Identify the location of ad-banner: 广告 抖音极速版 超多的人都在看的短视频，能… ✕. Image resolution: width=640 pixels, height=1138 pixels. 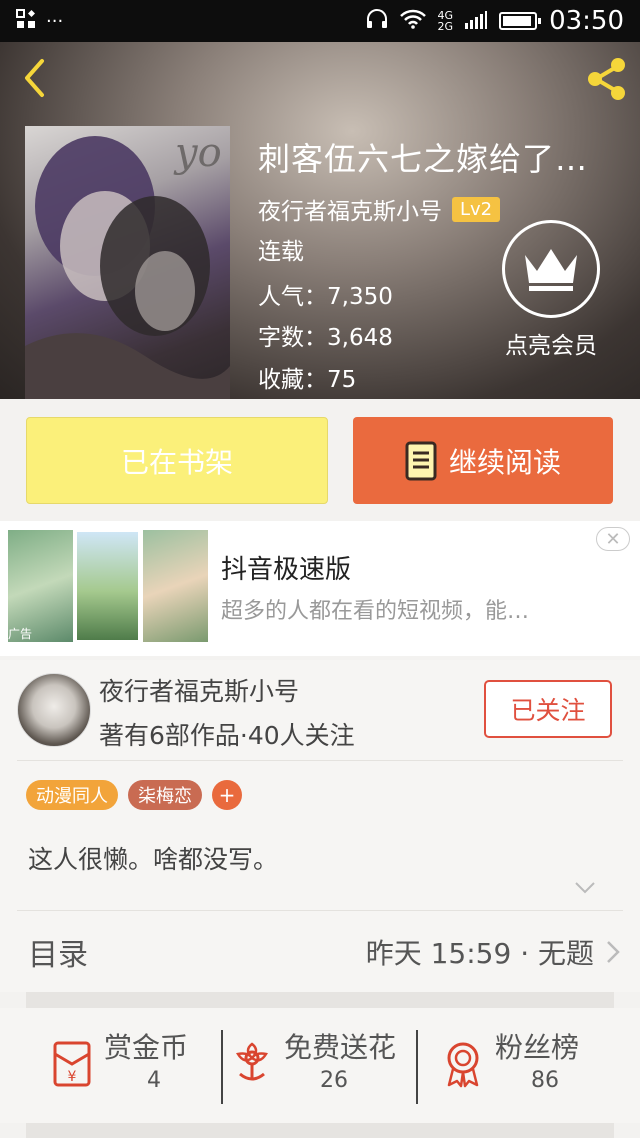
(320, 588).